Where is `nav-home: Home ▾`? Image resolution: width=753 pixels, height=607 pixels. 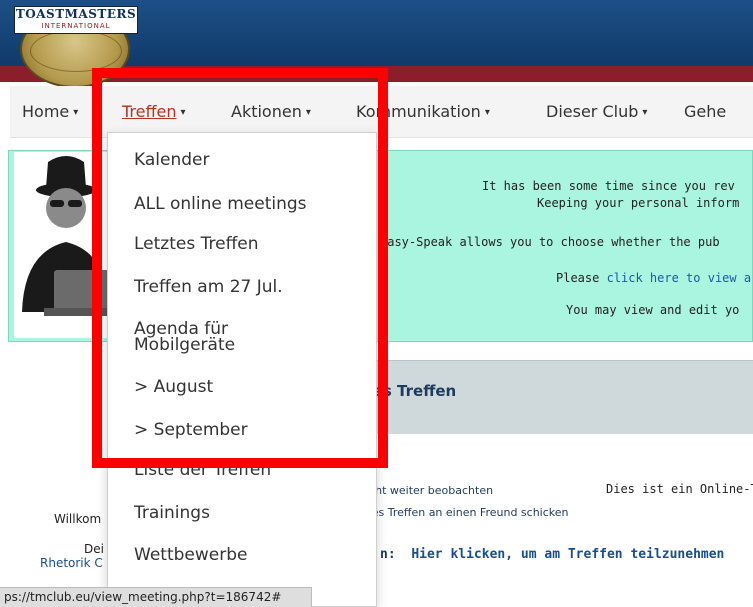
nav-home: Home ▾ is located at coordinates (50, 111).